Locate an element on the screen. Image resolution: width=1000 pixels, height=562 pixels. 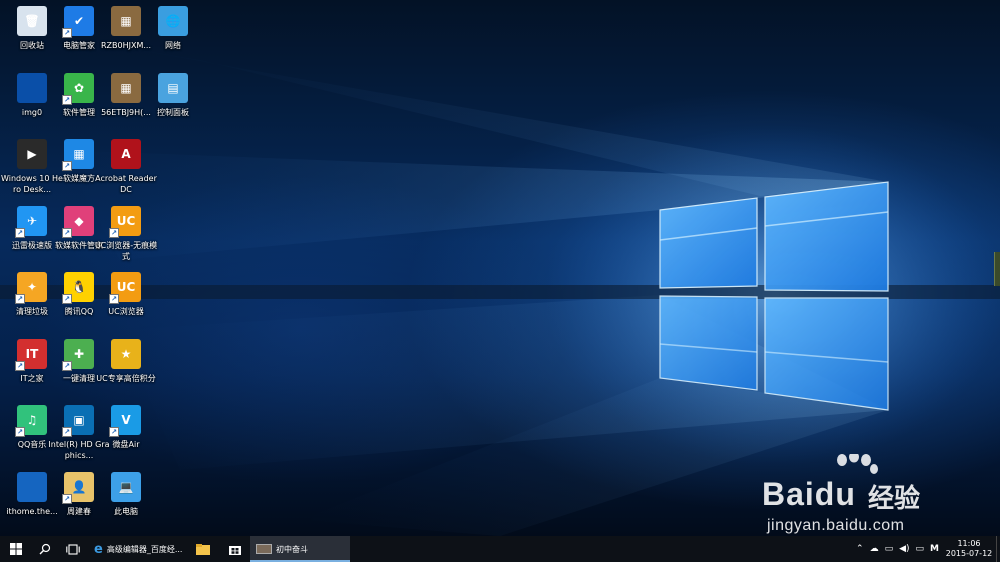
qq-music-icon: ♫ ↗ is located at coordinates (31, 421).